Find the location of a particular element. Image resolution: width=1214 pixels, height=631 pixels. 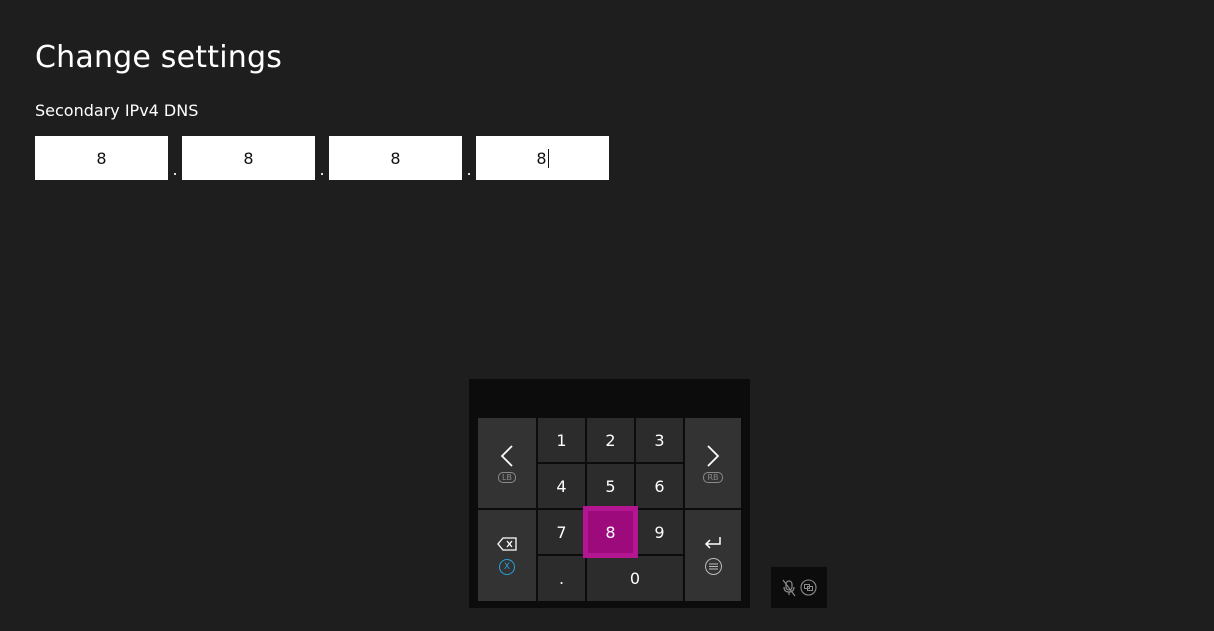

key-9: 9 is located at coordinates (659, 532).